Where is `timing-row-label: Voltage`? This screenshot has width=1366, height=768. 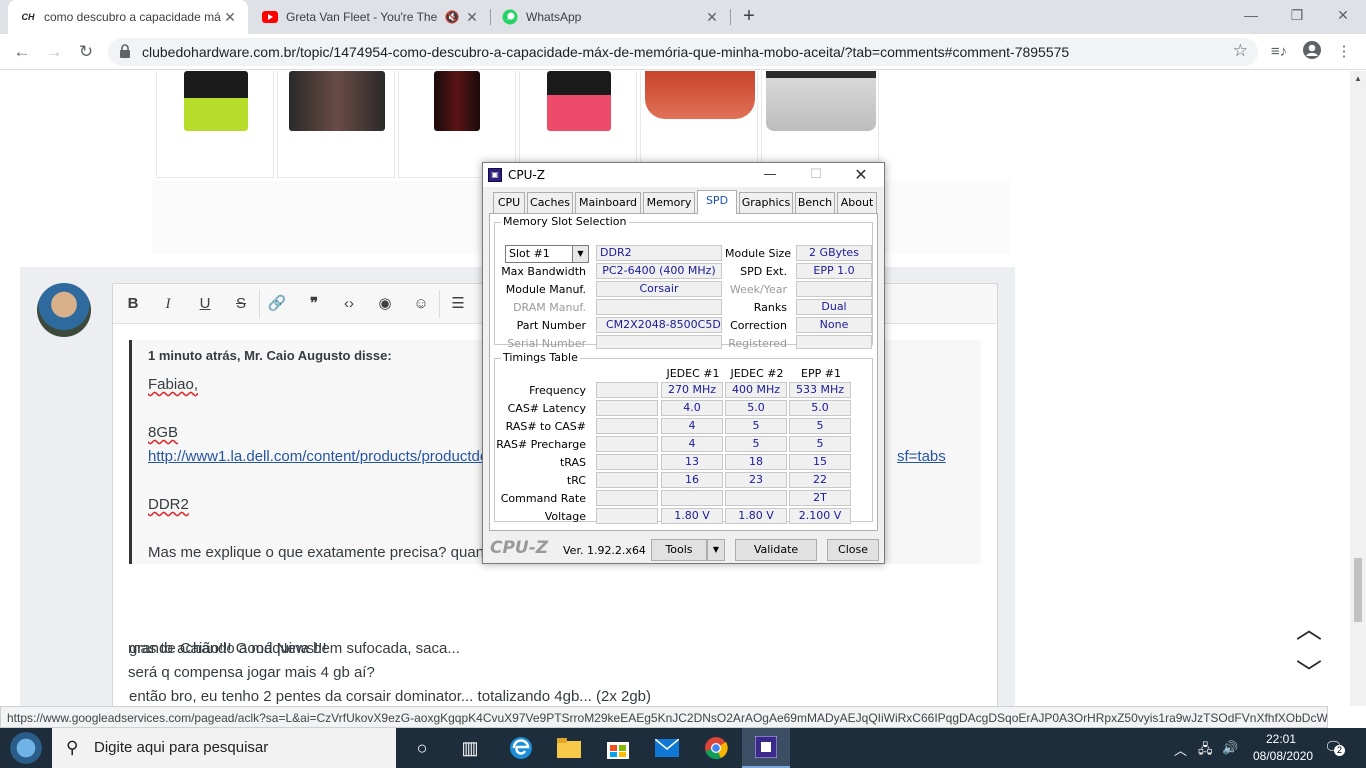 timing-row-label: Voltage is located at coordinates (565, 516).